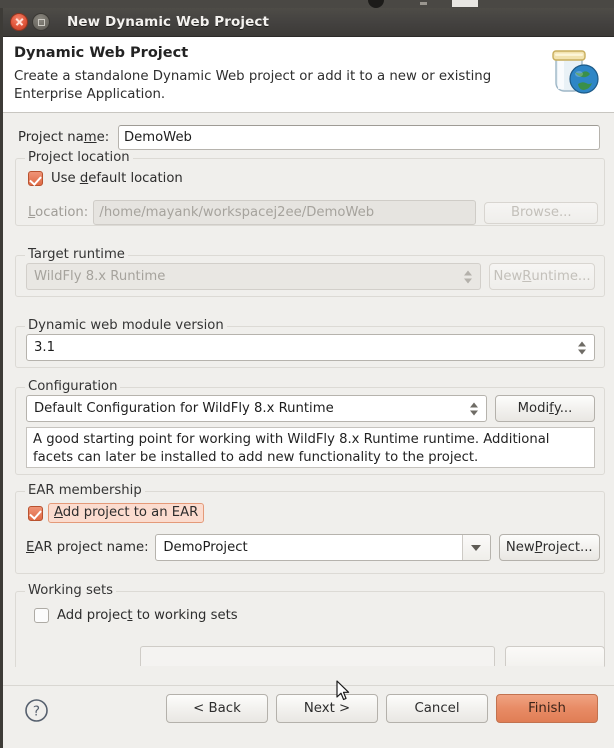 This screenshot has width=614, height=748. I want to click on page-title: Dynamic Web Project, so click(101, 53).